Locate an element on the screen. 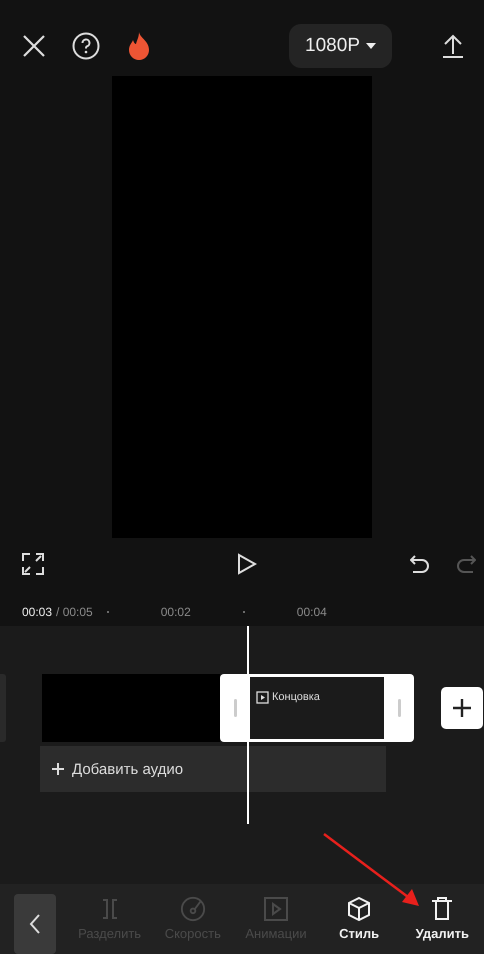 This screenshot has height=954, width=484. gauge-icon is located at coordinates (193, 909).